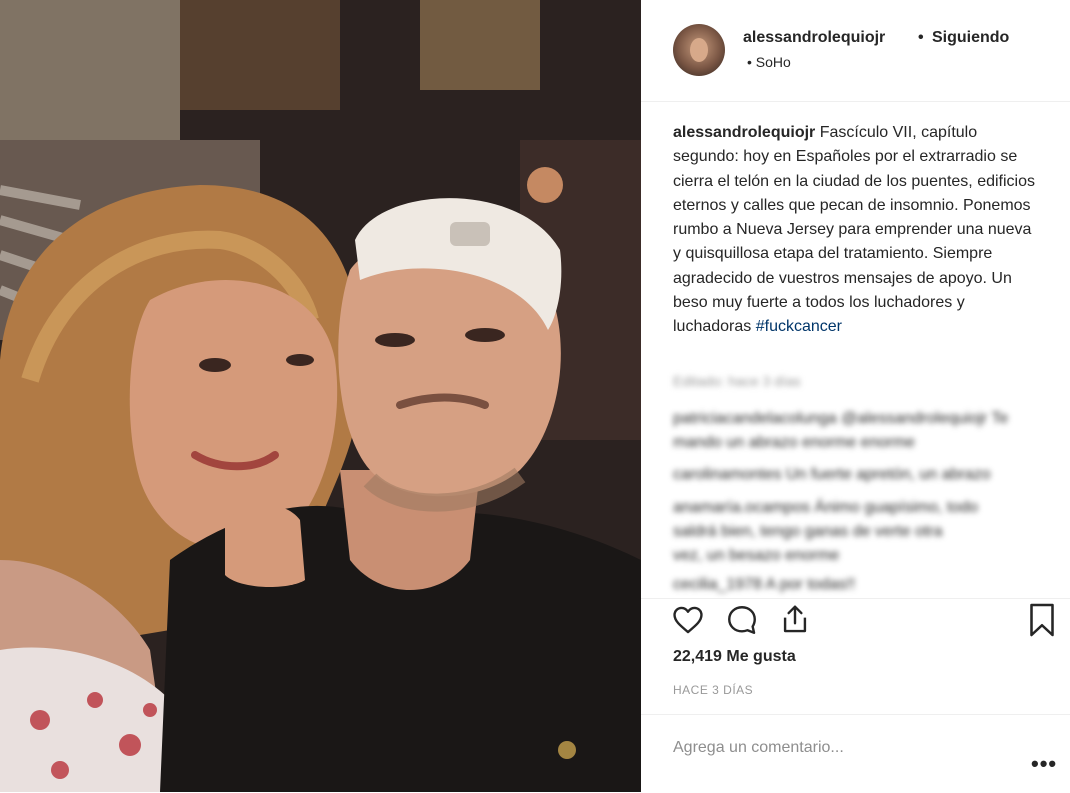 This screenshot has width=1070, height=793. I want to click on following-button: Siguiendo, so click(970, 38).